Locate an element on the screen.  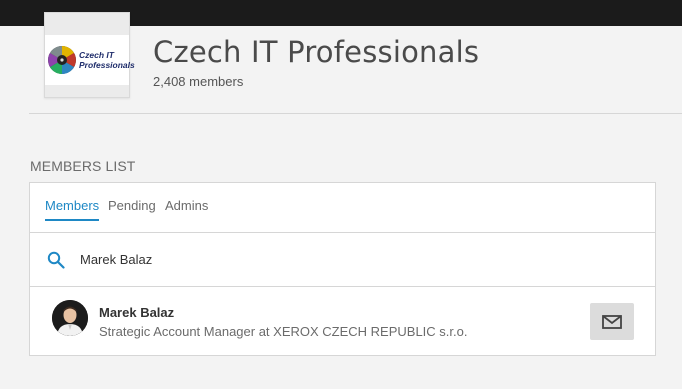
send-message-button is located at coordinates (612, 321).